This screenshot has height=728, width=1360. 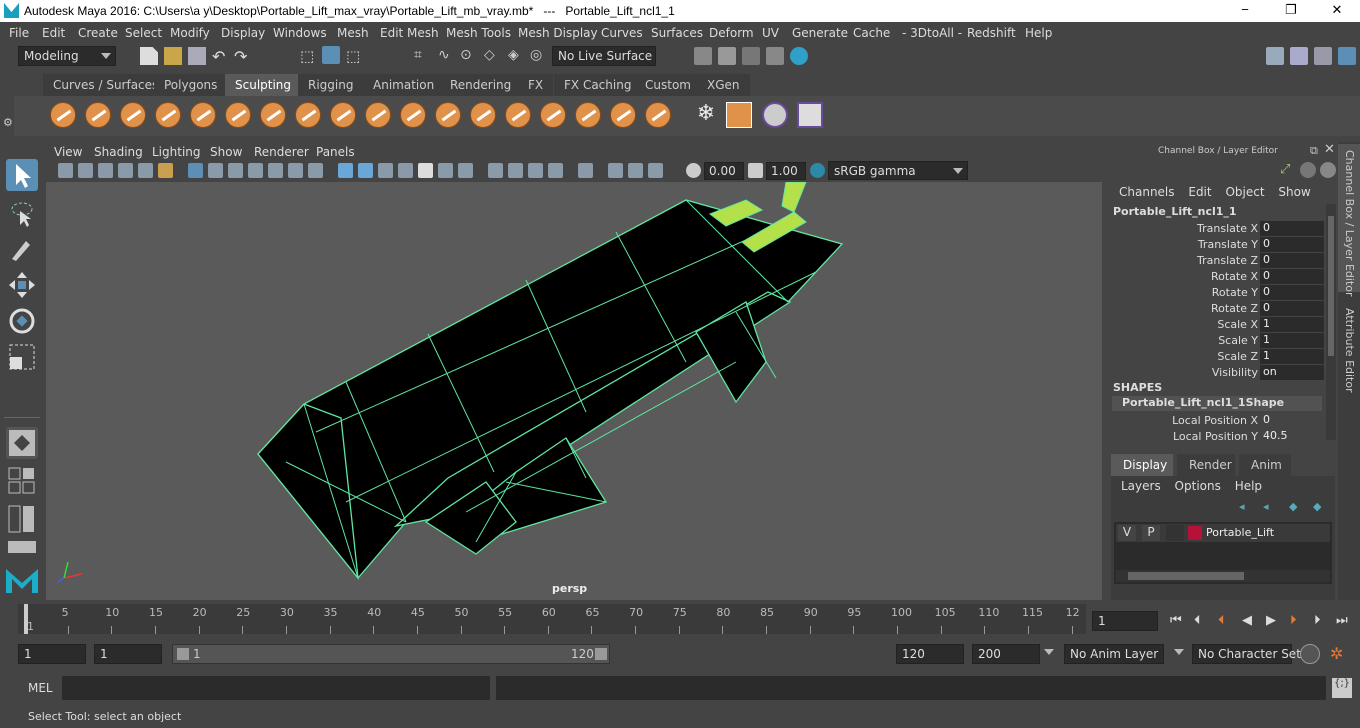 I want to click on tab-custom: Custom, so click(x=668, y=85).